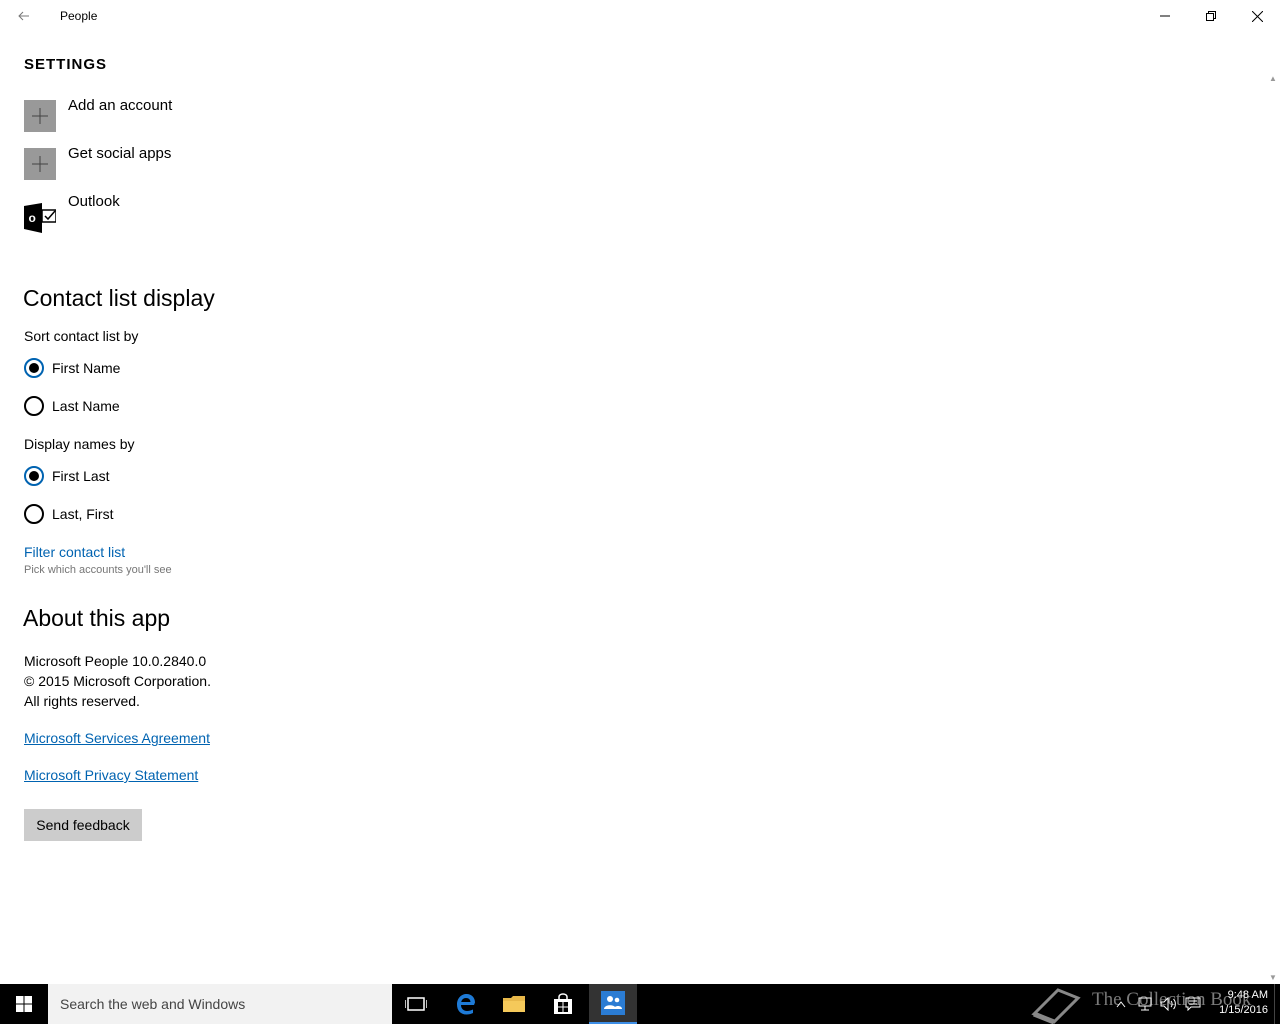 The width and height of the screenshot is (1280, 1024). What do you see at coordinates (72, 213) in the screenshot?
I see `outlook-account-item: o Outlook` at bounding box center [72, 213].